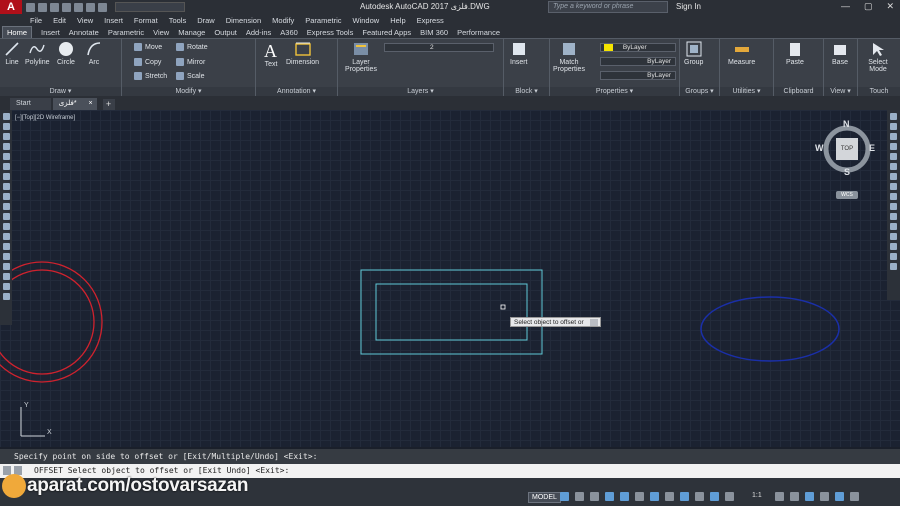 Image resolution: width=900 pixels, height=506 pixels. Describe the element at coordinates (6, 226) in the screenshot. I see `insert-block-icon` at that location.